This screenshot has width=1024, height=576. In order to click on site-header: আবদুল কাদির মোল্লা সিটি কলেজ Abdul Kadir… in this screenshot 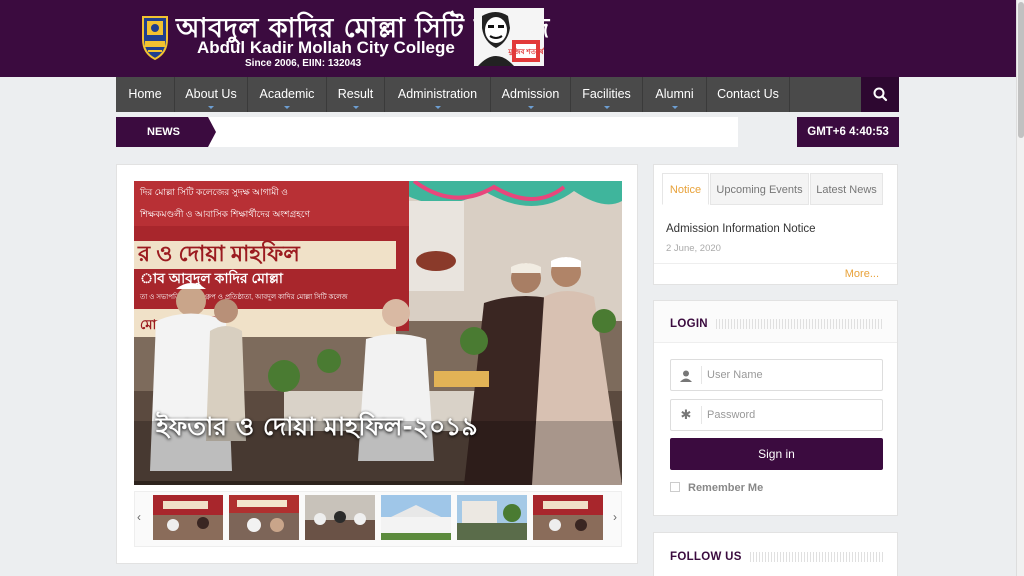, I will do `click(508, 38)`.